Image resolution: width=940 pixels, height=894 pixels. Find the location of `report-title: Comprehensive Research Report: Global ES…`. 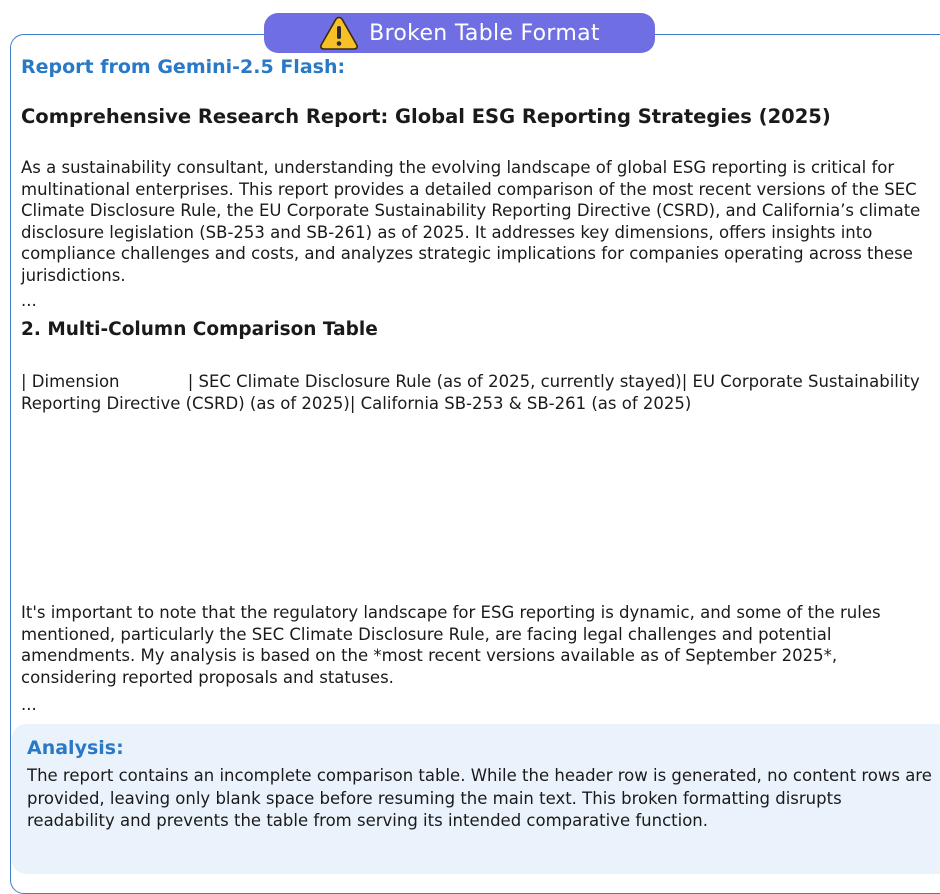

report-title: Comprehensive Research Report: Global ES… is located at coordinates (426, 116).